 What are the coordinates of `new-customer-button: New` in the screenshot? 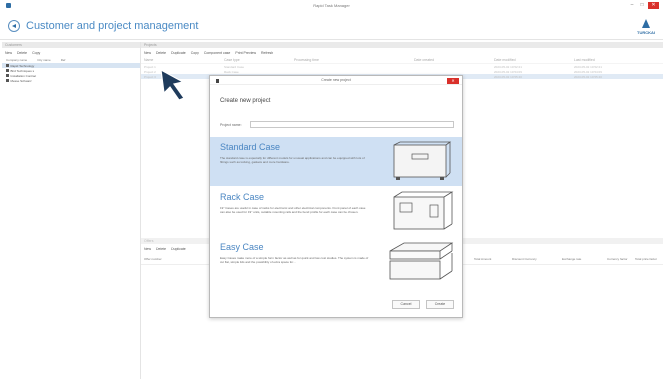 It's located at (8, 53).